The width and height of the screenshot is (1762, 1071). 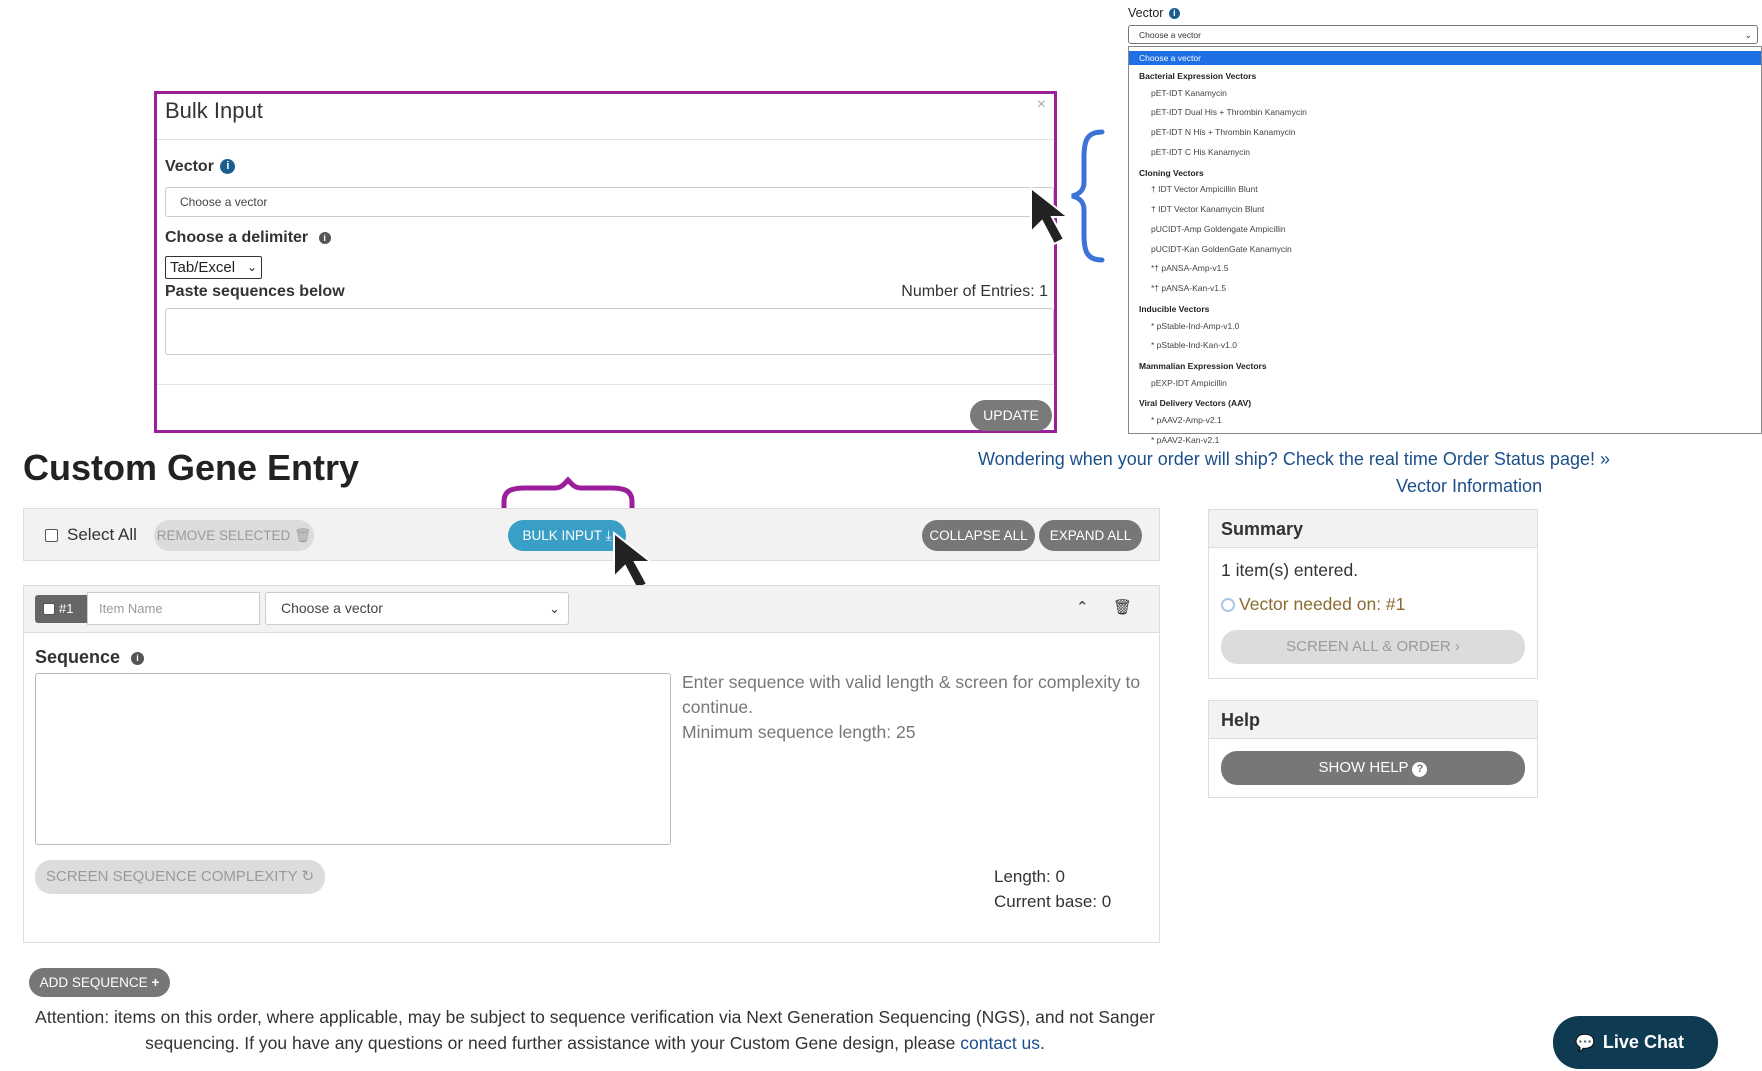 What do you see at coordinates (1228, 605) in the screenshot?
I see `spinner-icon` at bounding box center [1228, 605].